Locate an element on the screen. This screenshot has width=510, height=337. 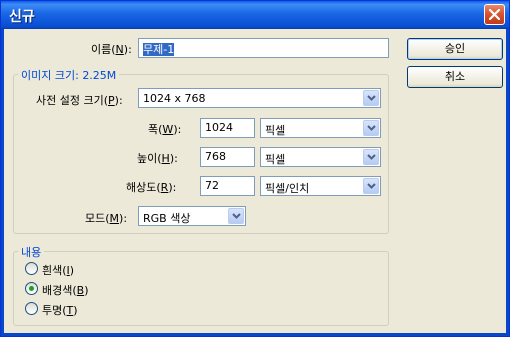
white-label: 흰색(I) is located at coordinates (58, 270).